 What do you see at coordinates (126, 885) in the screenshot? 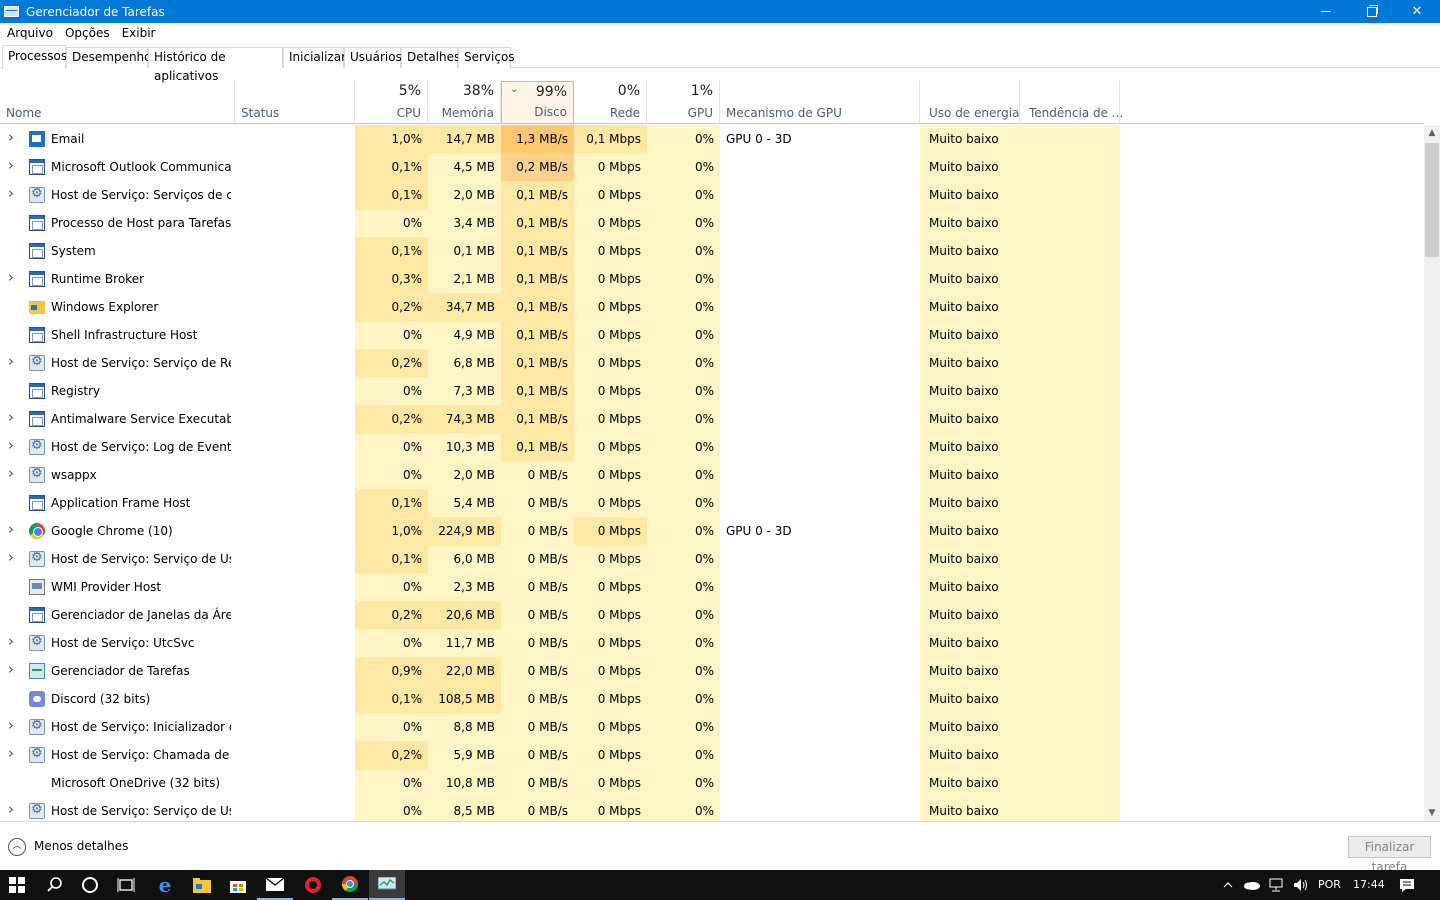
I see `task-view-button` at bounding box center [126, 885].